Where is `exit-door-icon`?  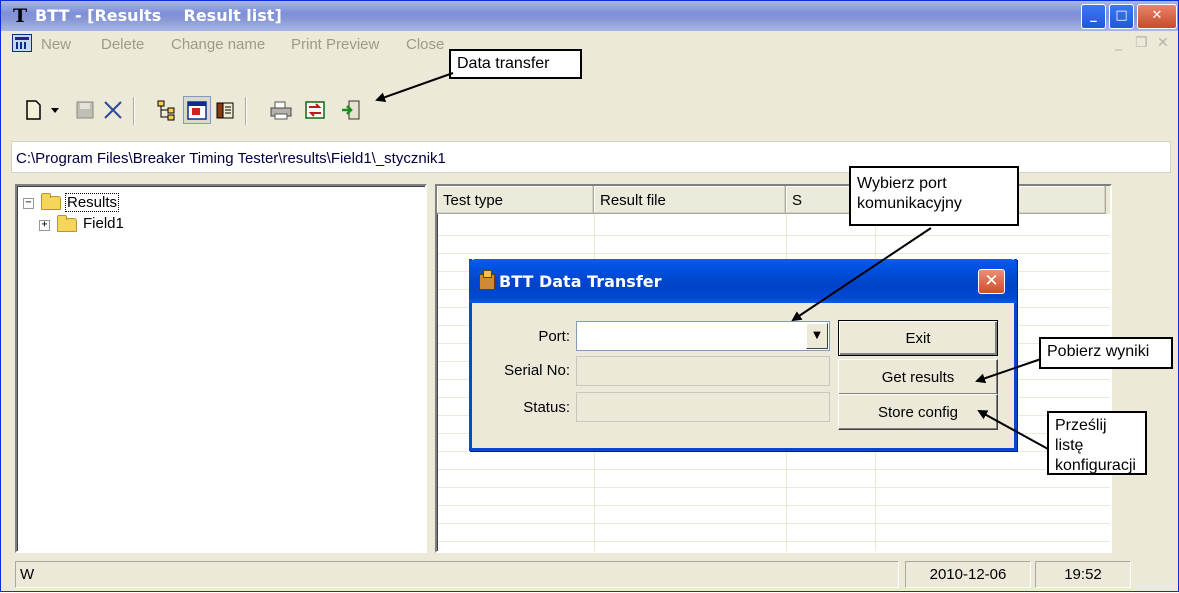 exit-door-icon is located at coordinates (351, 110).